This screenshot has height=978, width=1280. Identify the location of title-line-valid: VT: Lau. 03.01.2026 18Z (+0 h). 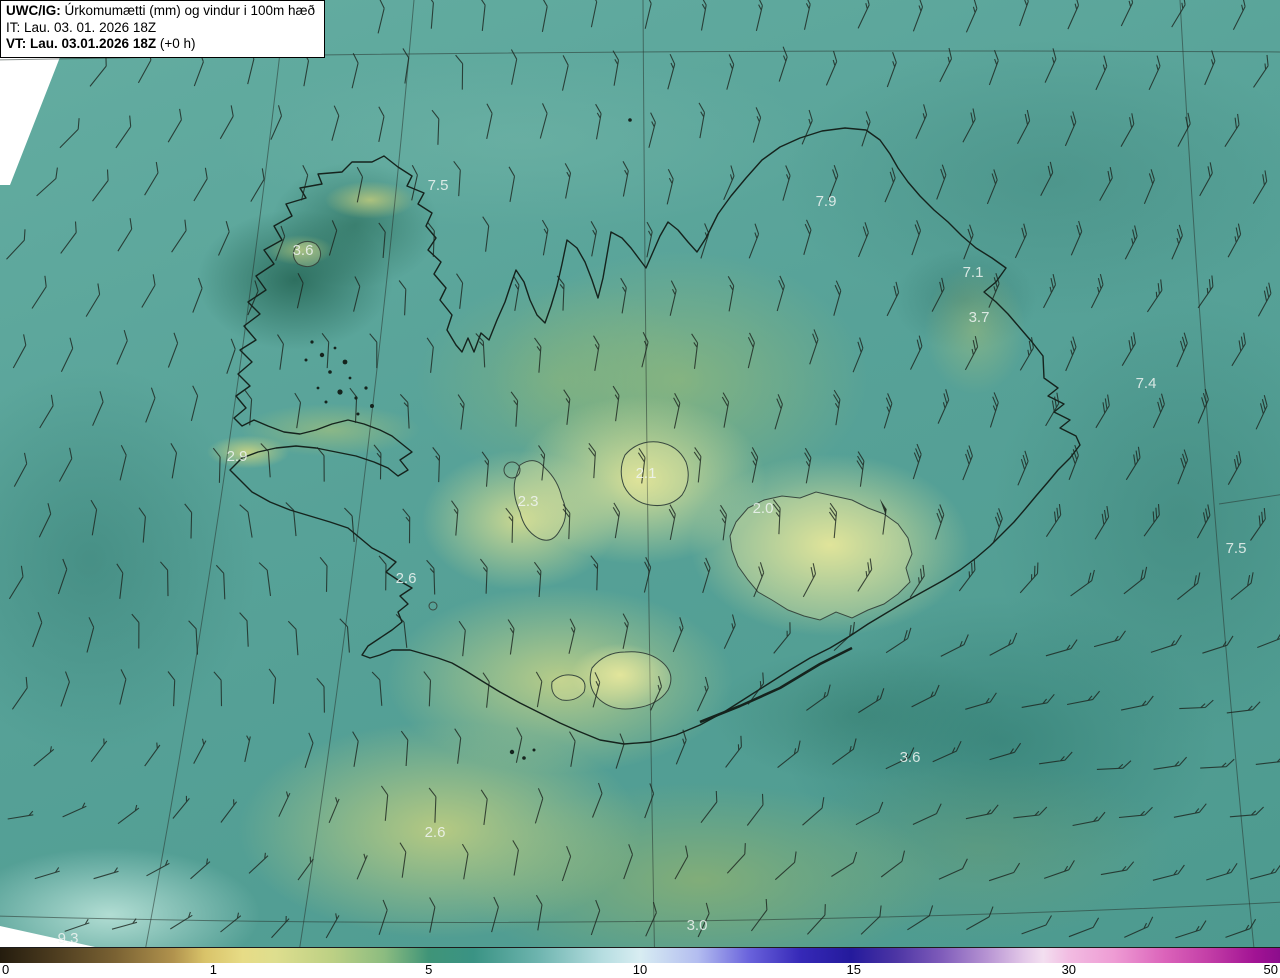
(160, 44).